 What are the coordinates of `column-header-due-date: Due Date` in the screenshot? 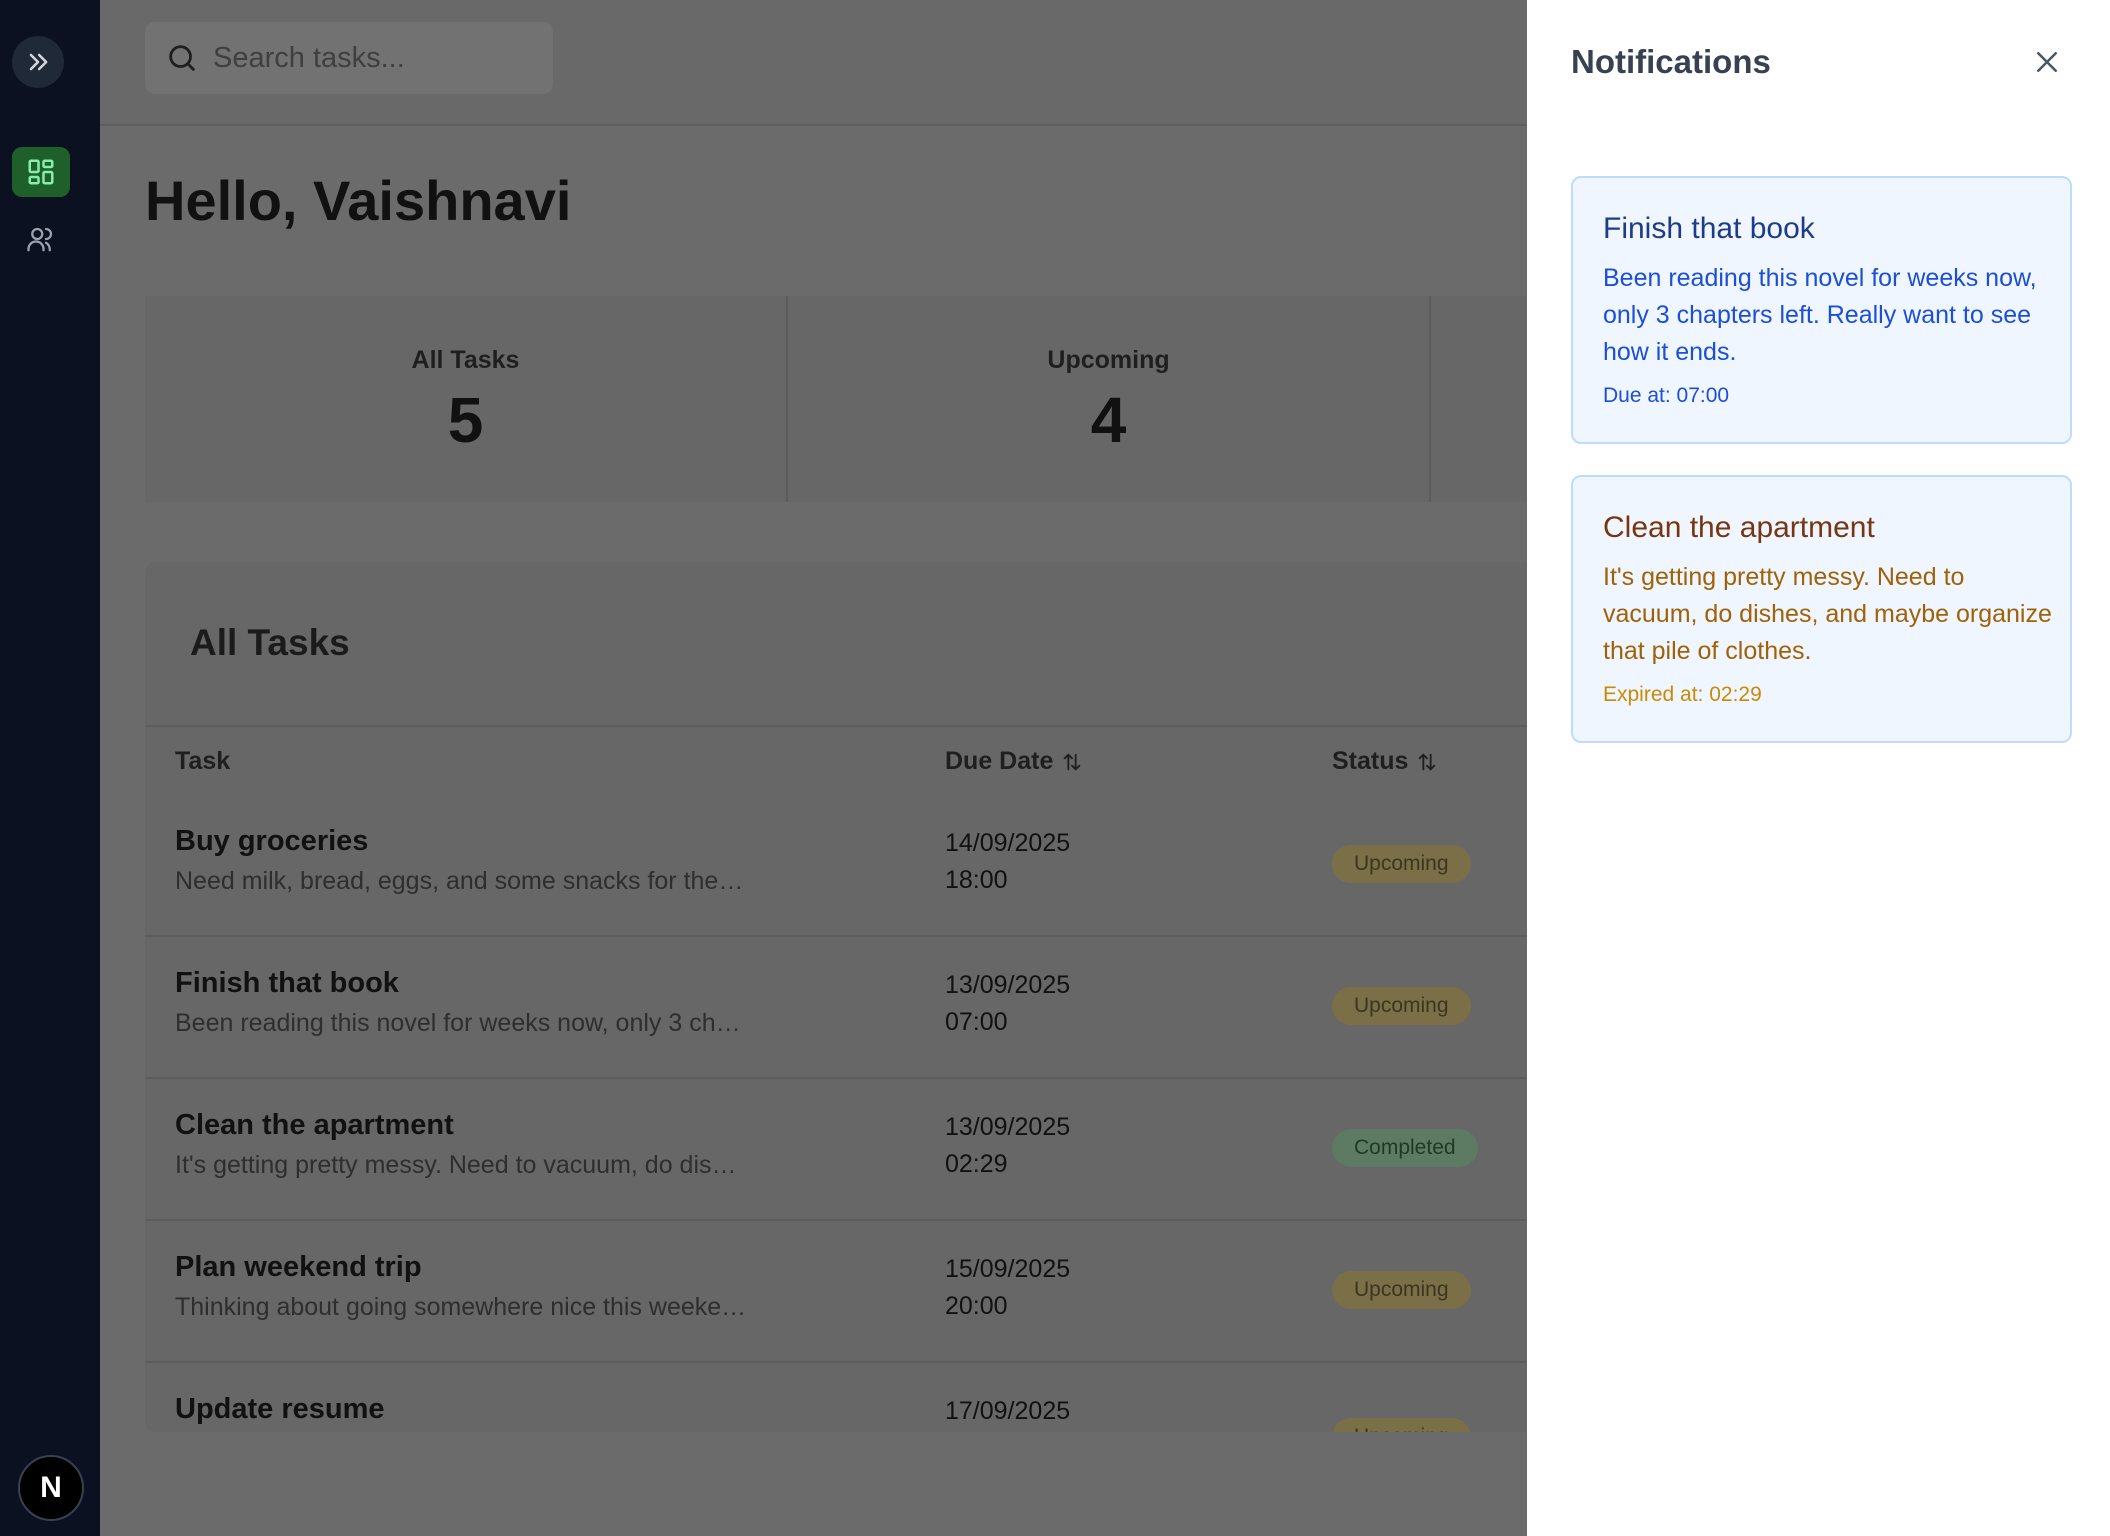 It's located at (1014, 761).